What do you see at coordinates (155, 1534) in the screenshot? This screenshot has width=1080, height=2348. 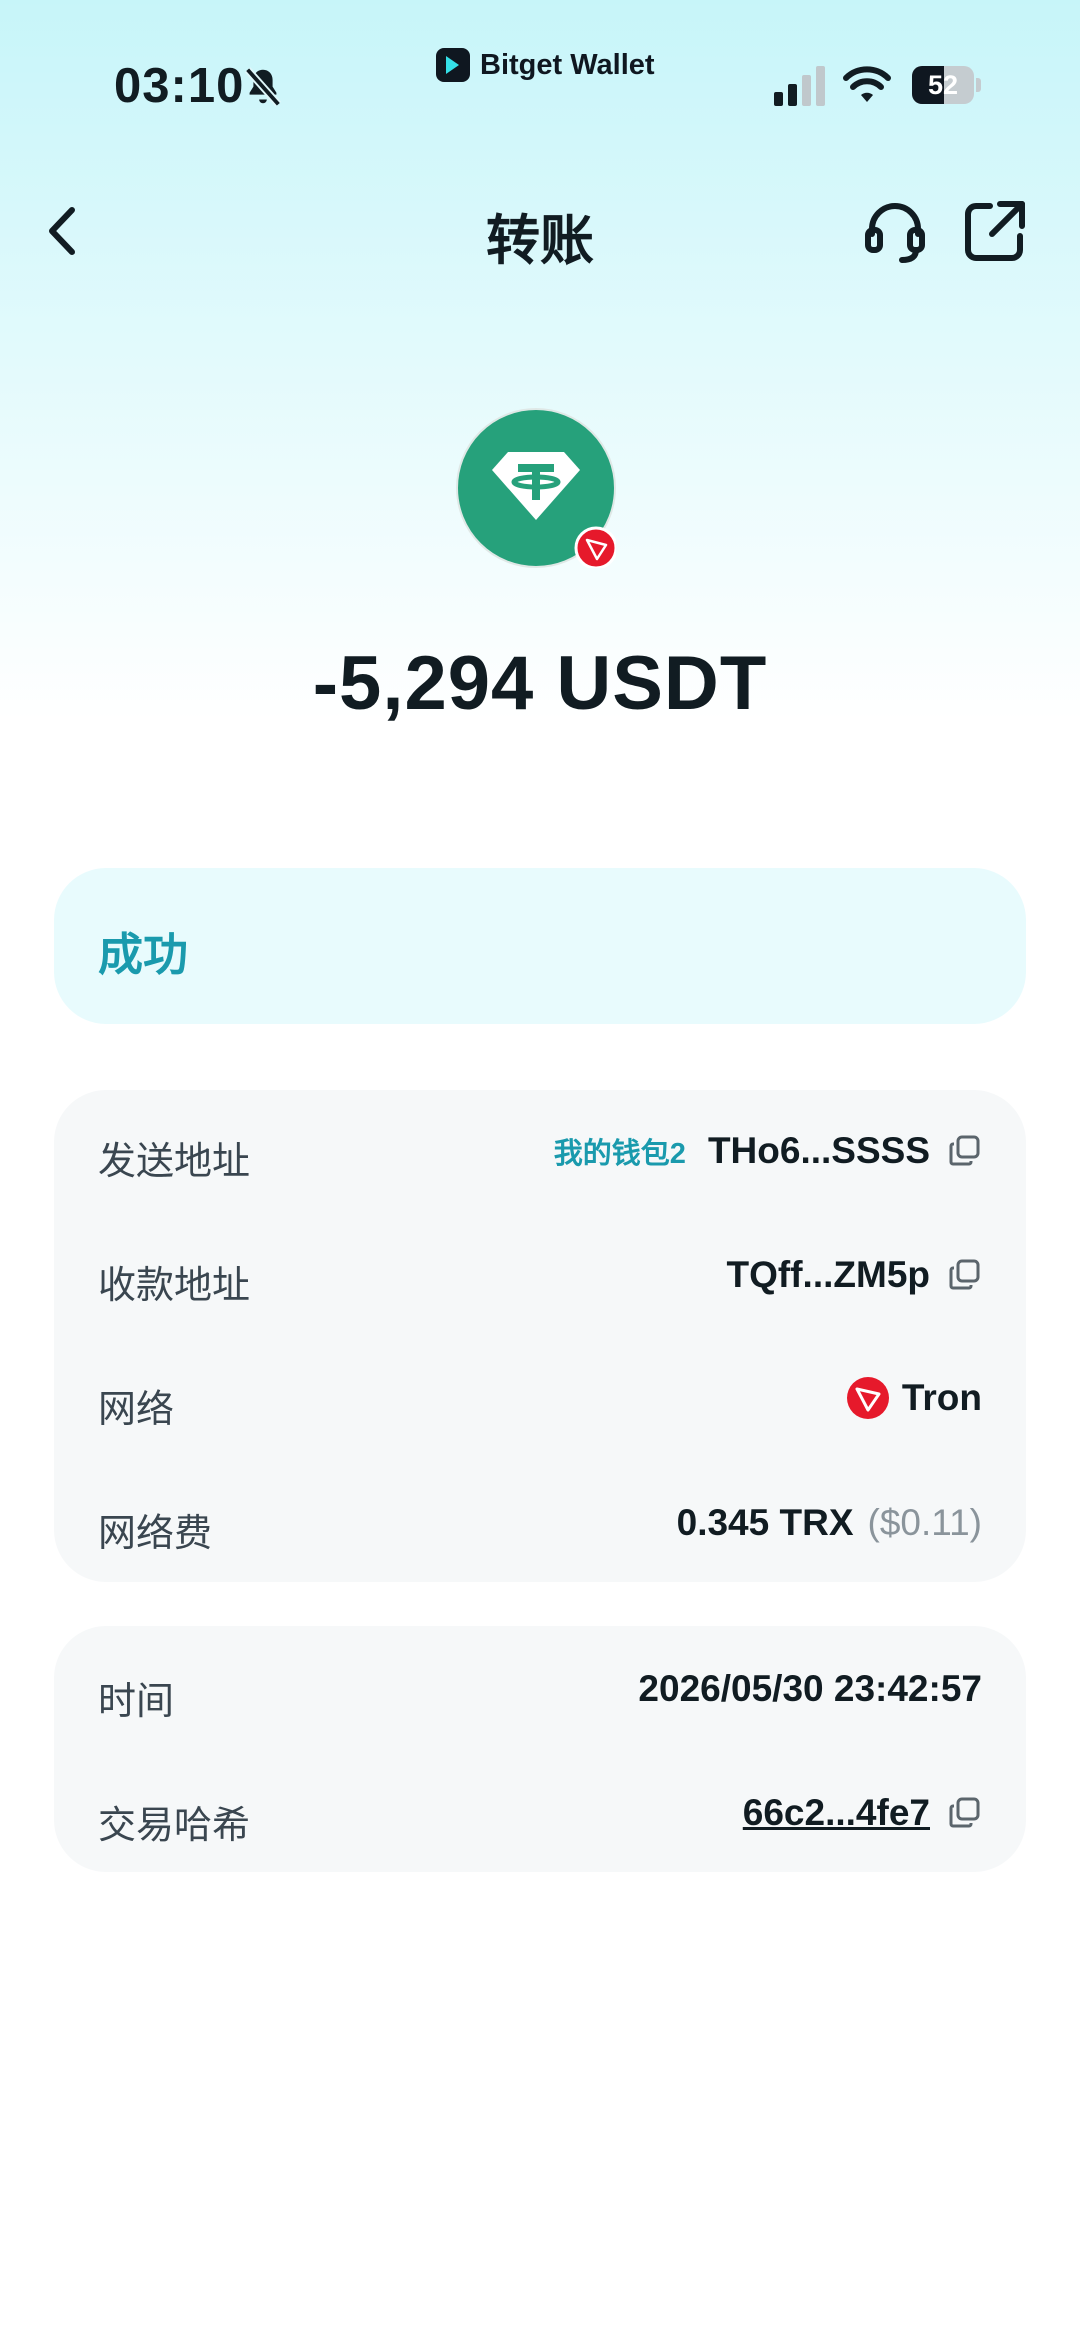 I see `fee-label: 网络费` at bounding box center [155, 1534].